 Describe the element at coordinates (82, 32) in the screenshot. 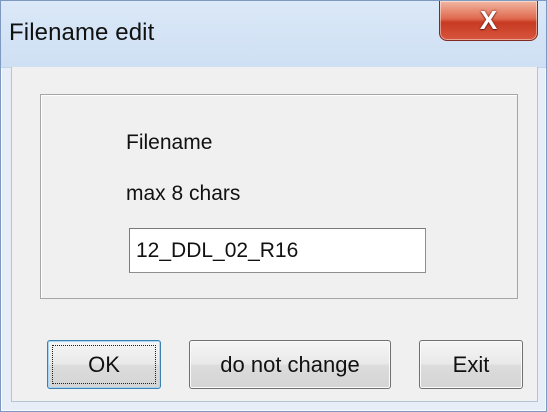

I see `window-title: Filename edit` at that location.